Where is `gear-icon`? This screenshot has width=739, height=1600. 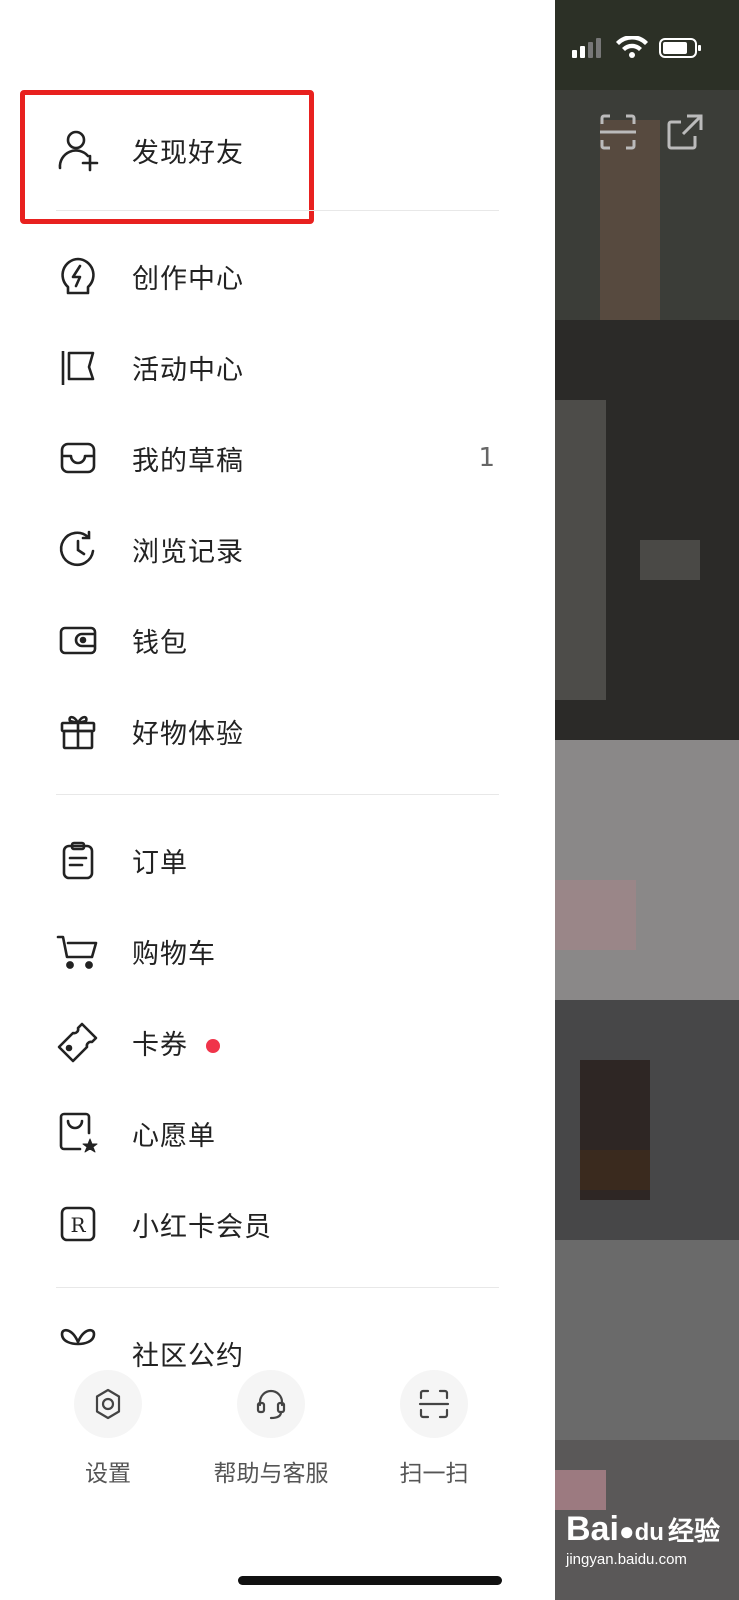
gear-icon is located at coordinates (108, 1404).